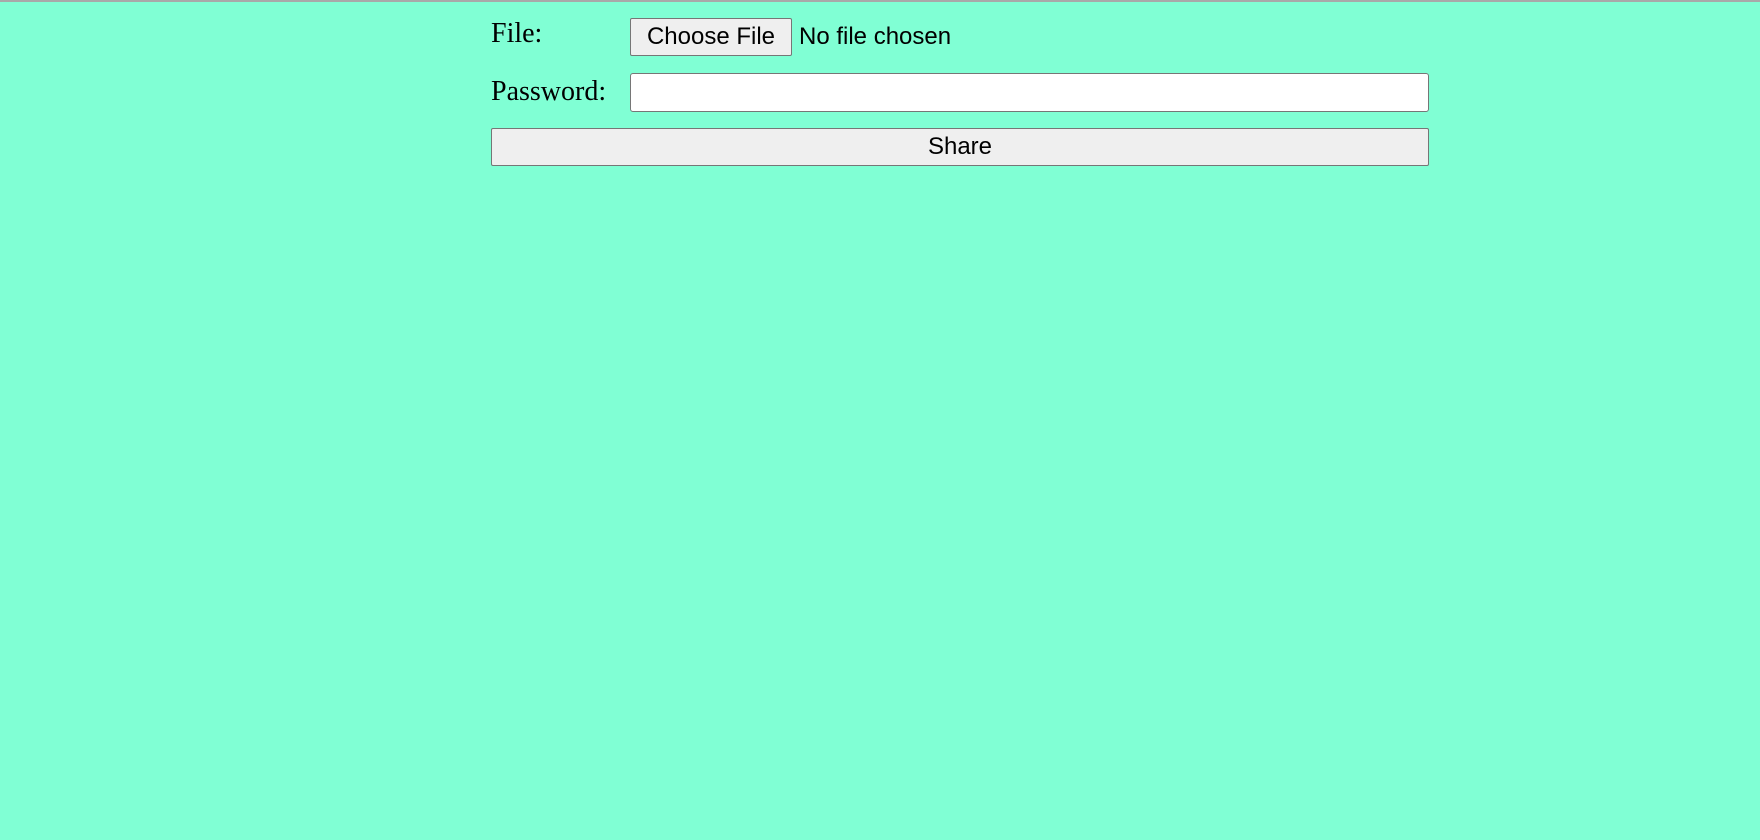 This screenshot has height=840, width=1760. Describe the element at coordinates (711, 37) in the screenshot. I see `choose-file-button: Choose File` at that location.